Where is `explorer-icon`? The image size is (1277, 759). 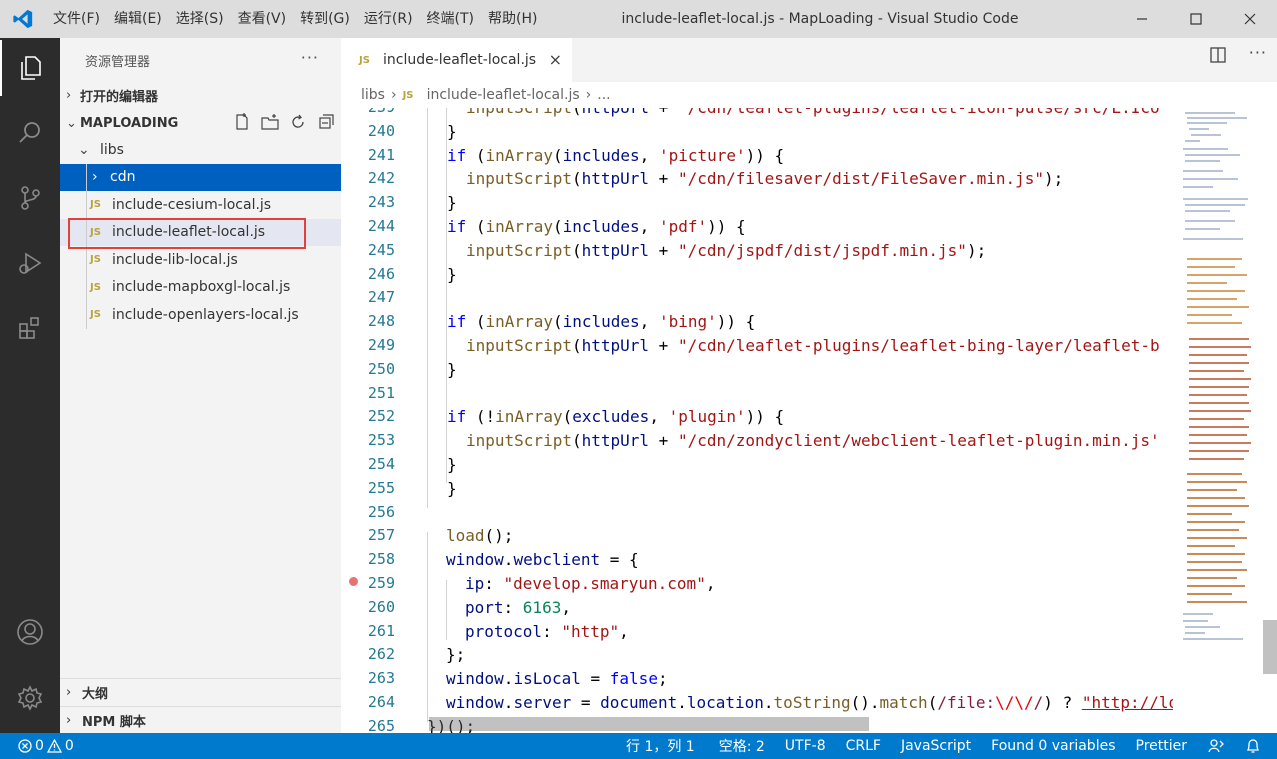 explorer-icon is located at coordinates (30, 68).